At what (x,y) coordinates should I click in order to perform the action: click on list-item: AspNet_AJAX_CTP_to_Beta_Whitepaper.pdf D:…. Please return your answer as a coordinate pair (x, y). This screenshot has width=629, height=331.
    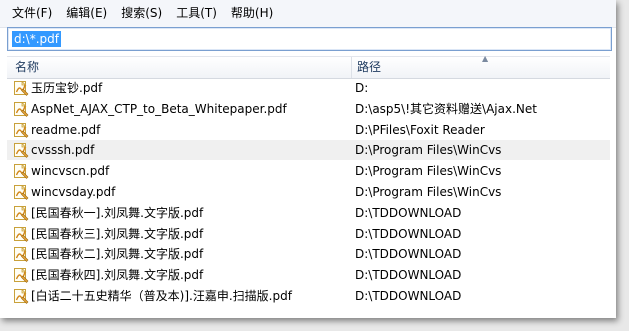
    Looking at the image, I should click on (308, 109).